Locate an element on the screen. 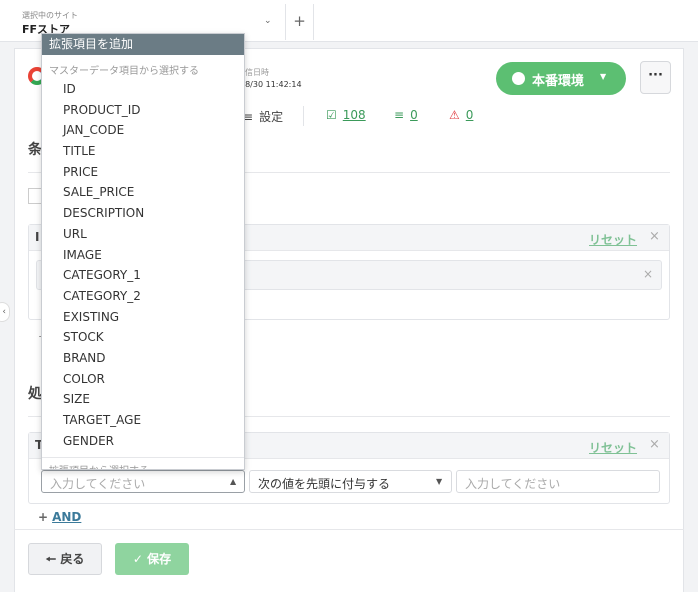 Image resolution: width=698 pixels, height=592 pixels. field-select-placeholder: 入力してください is located at coordinates (98, 484).